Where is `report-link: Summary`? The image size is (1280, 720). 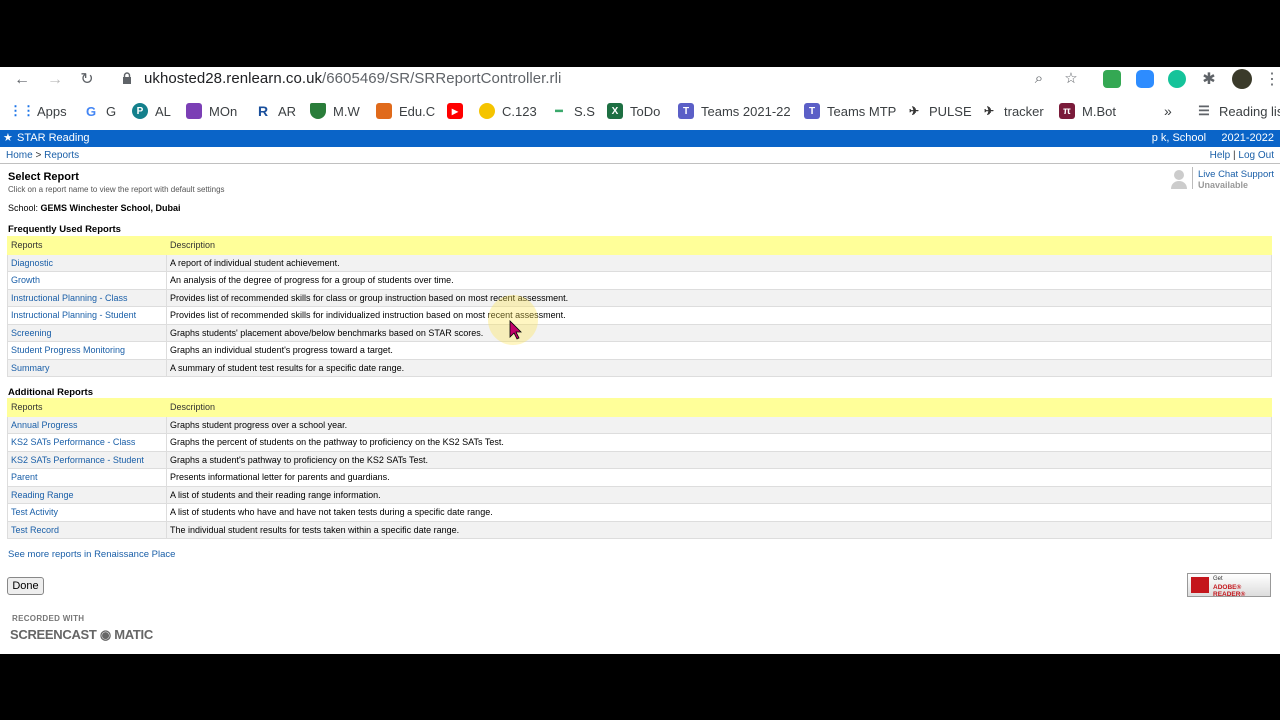 report-link: Summary is located at coordinates (87, 367).